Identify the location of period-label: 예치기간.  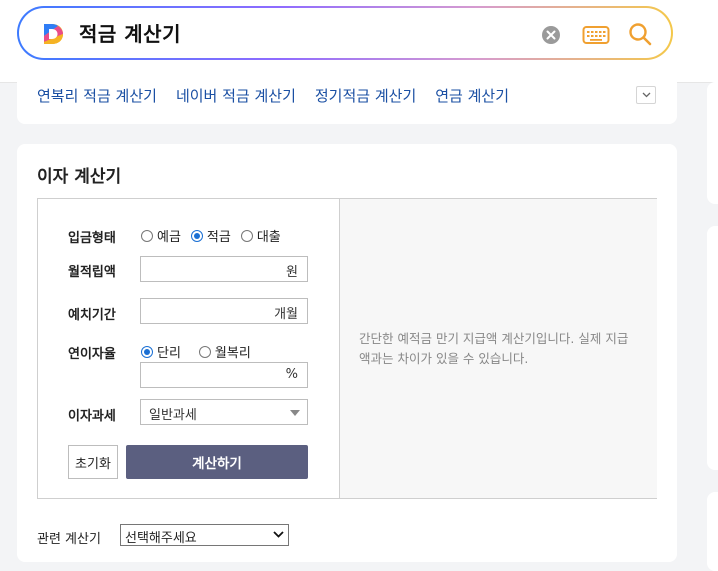
(92, 315).